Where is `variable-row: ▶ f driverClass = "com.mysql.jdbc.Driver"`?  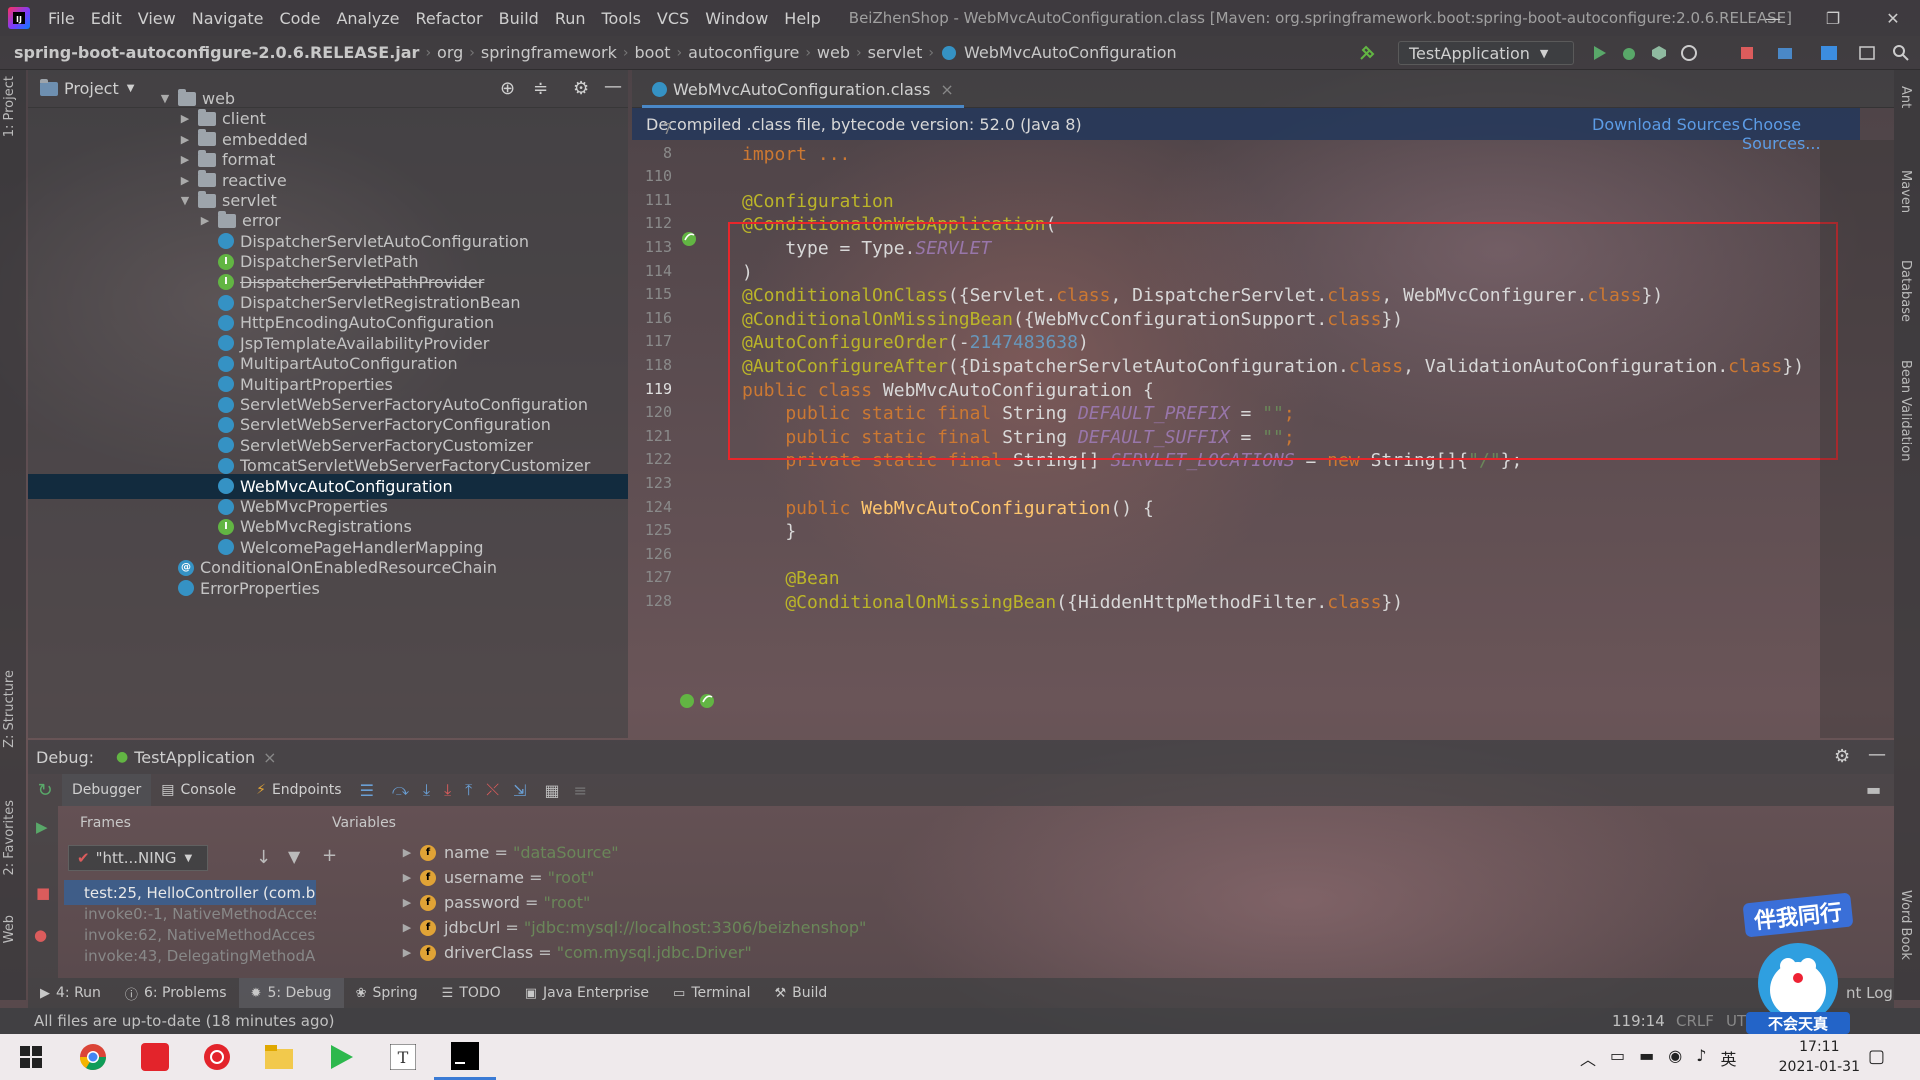
variable-row: ▶ f driverClass = "com.mysql.jdbc.Driver" is located at coordinates (576, 952).